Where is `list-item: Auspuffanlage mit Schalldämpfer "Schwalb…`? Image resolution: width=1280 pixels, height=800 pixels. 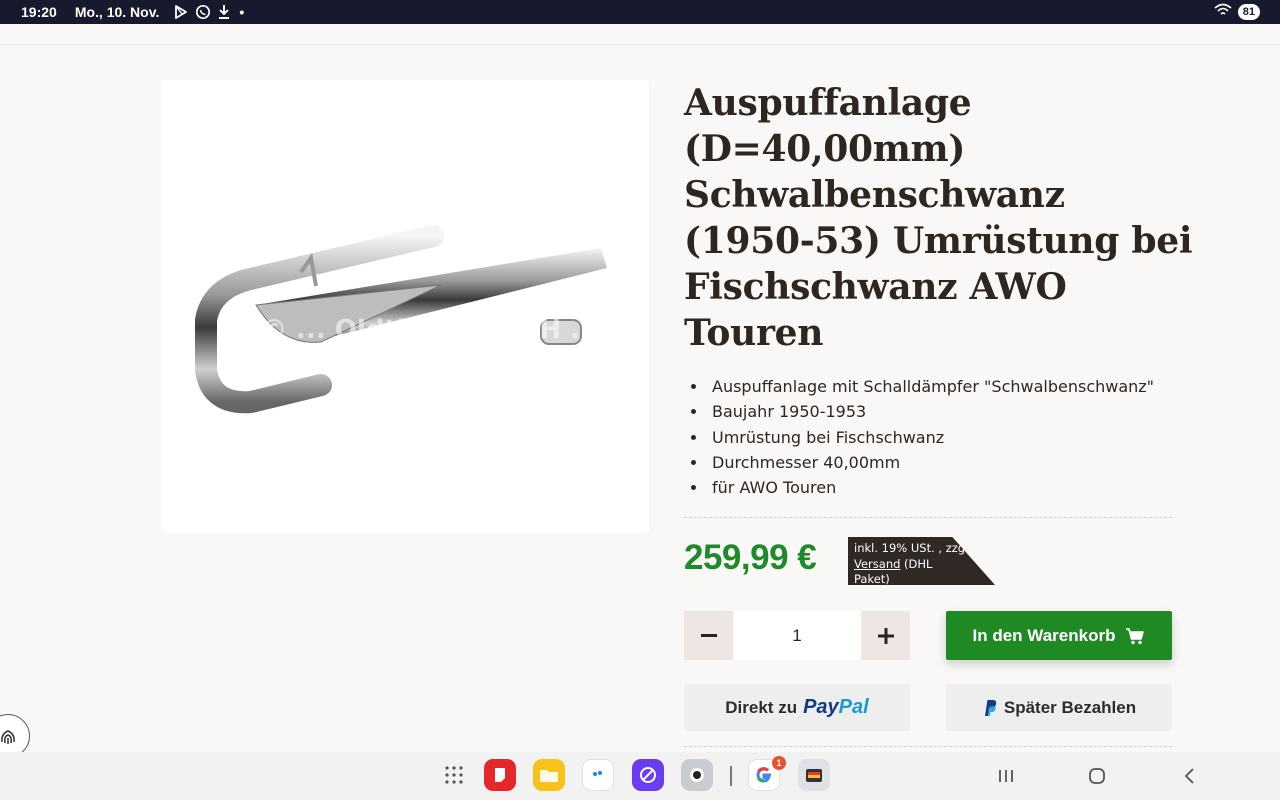
list-item: Auspuffanlage mit Schalldämpfer "Schwalb… is located at coordinates (931, 386).